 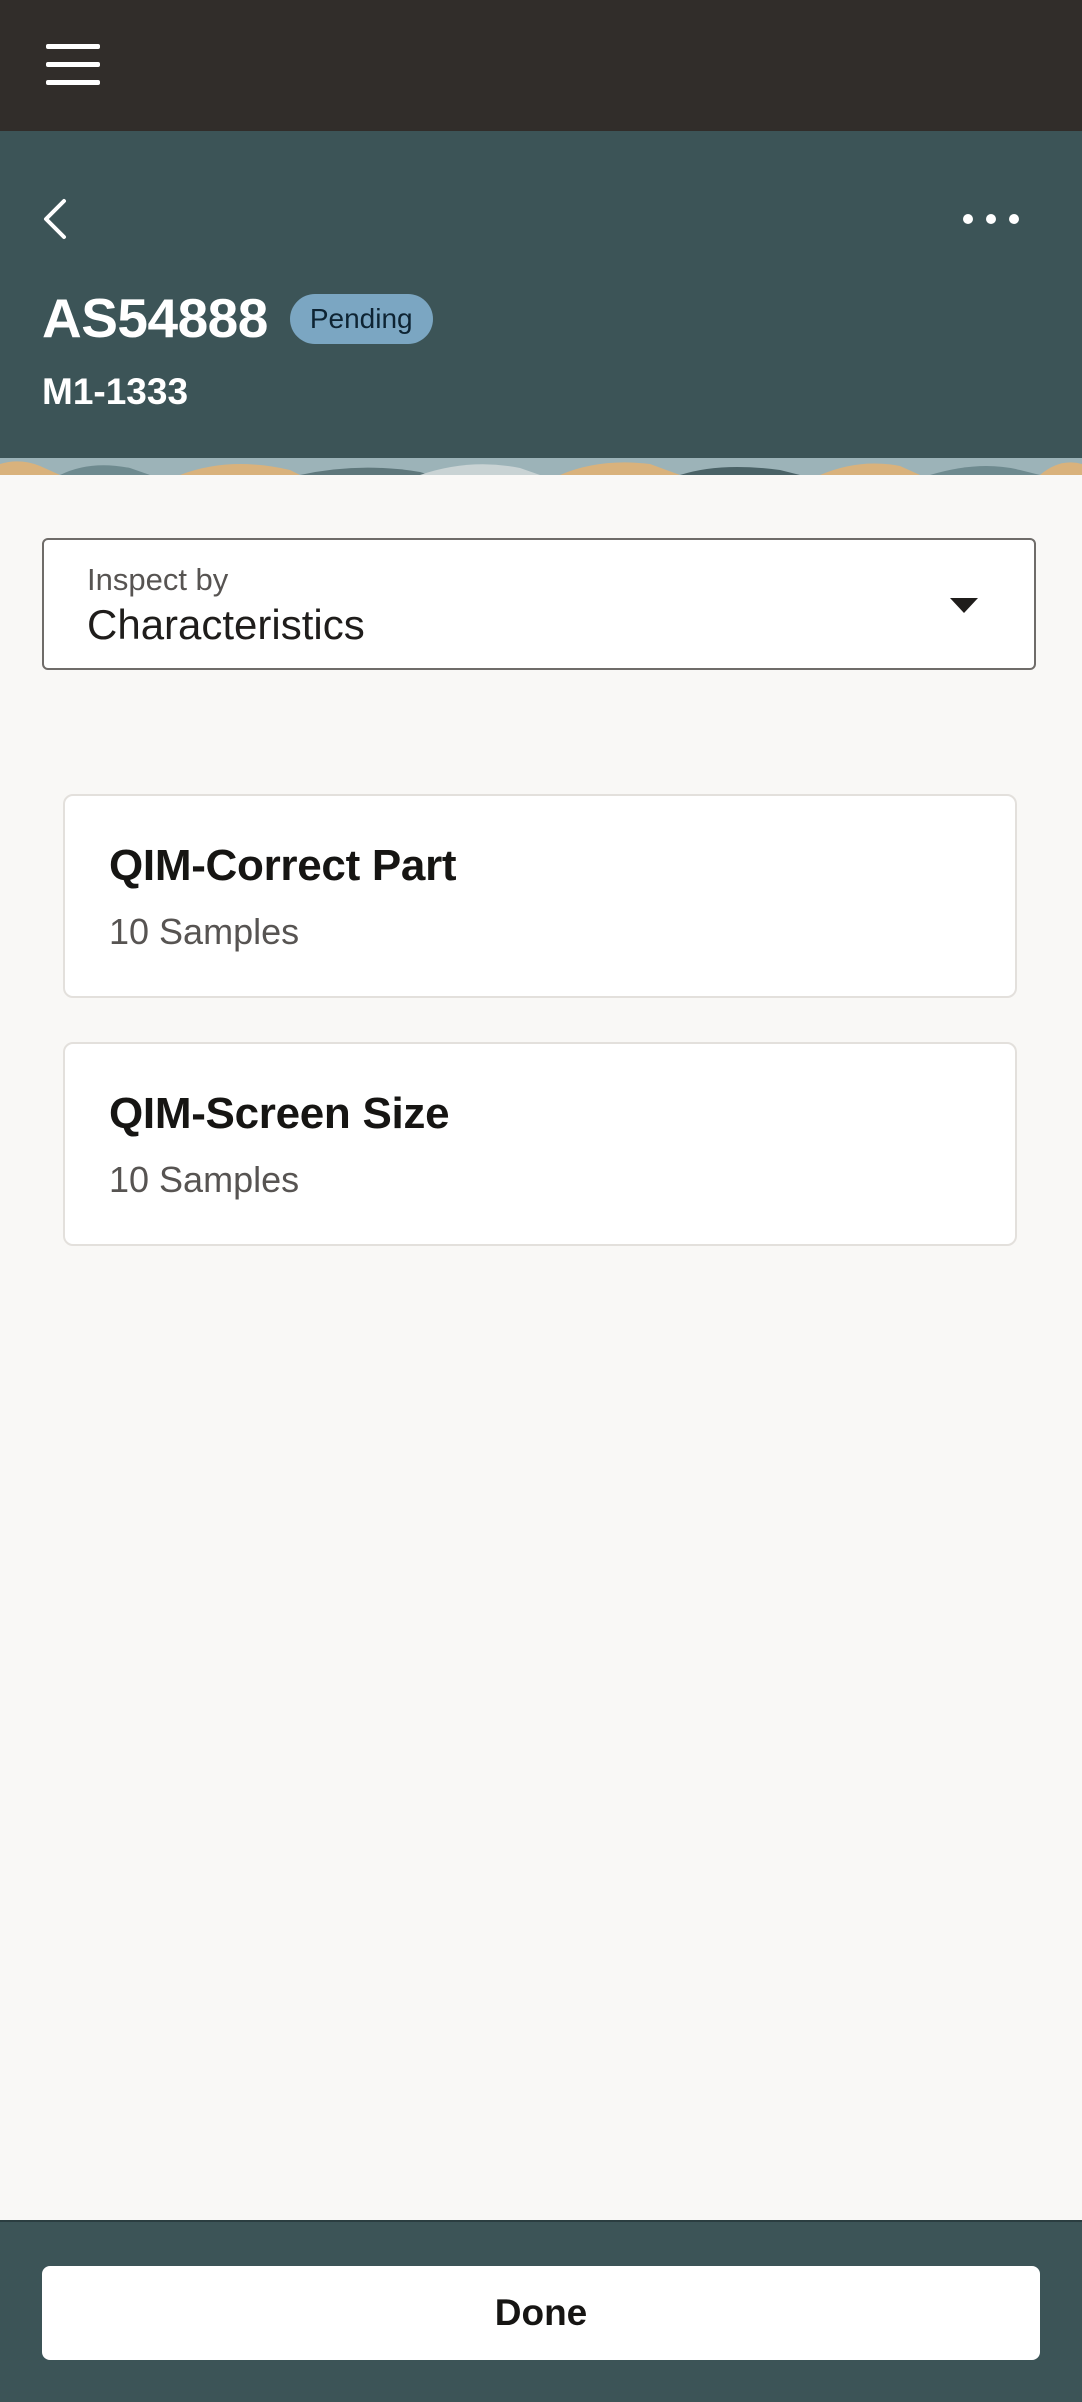 What do you see at coordinates (991, 219) in the screenshot?
I see `more-options-icon` at bounding box center [991, 219].